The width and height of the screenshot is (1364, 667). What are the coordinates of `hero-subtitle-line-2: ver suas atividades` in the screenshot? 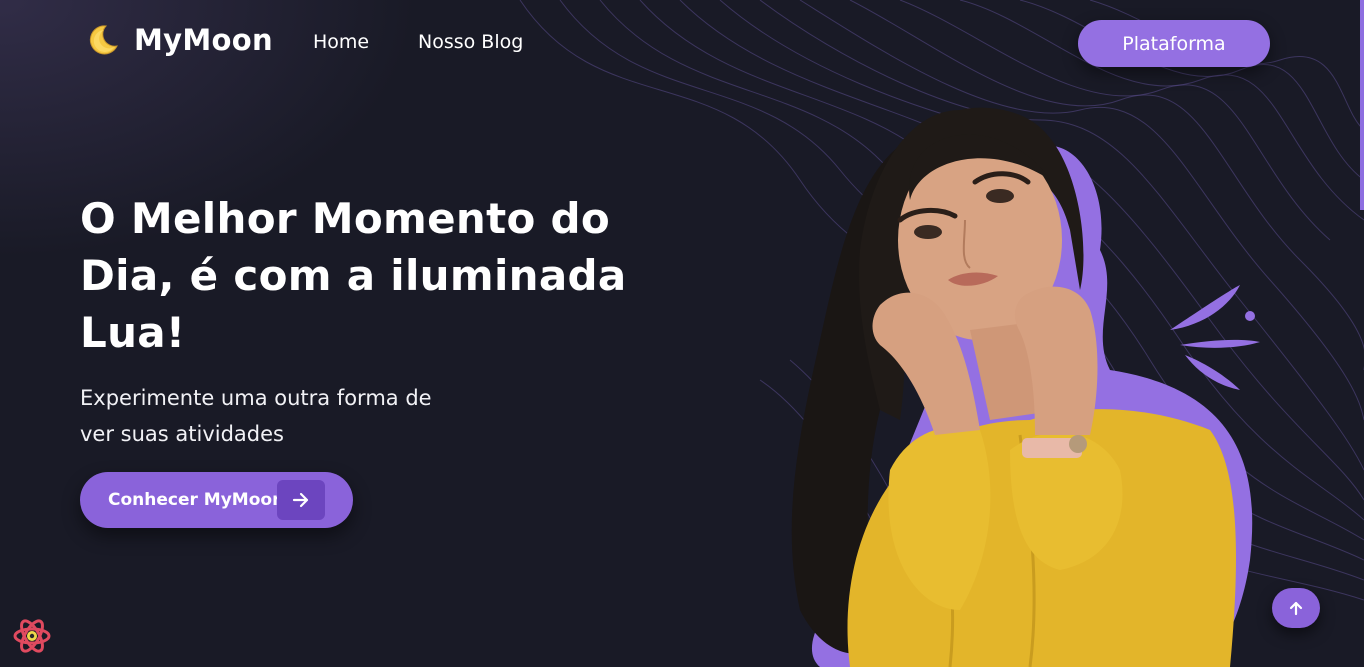 It's located at (182, 434).